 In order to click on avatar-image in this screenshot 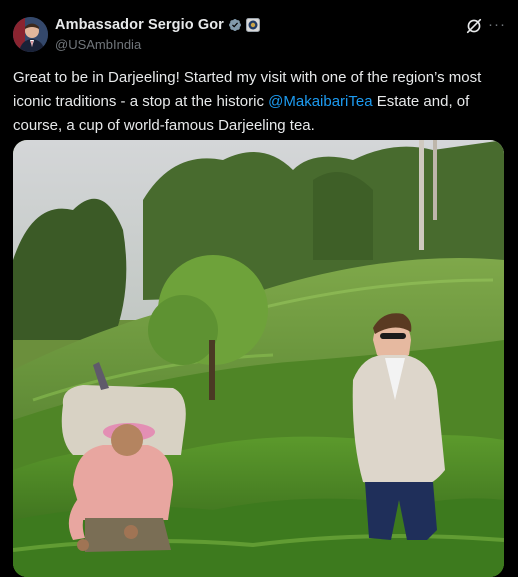, I will do `click(30, 34)`.